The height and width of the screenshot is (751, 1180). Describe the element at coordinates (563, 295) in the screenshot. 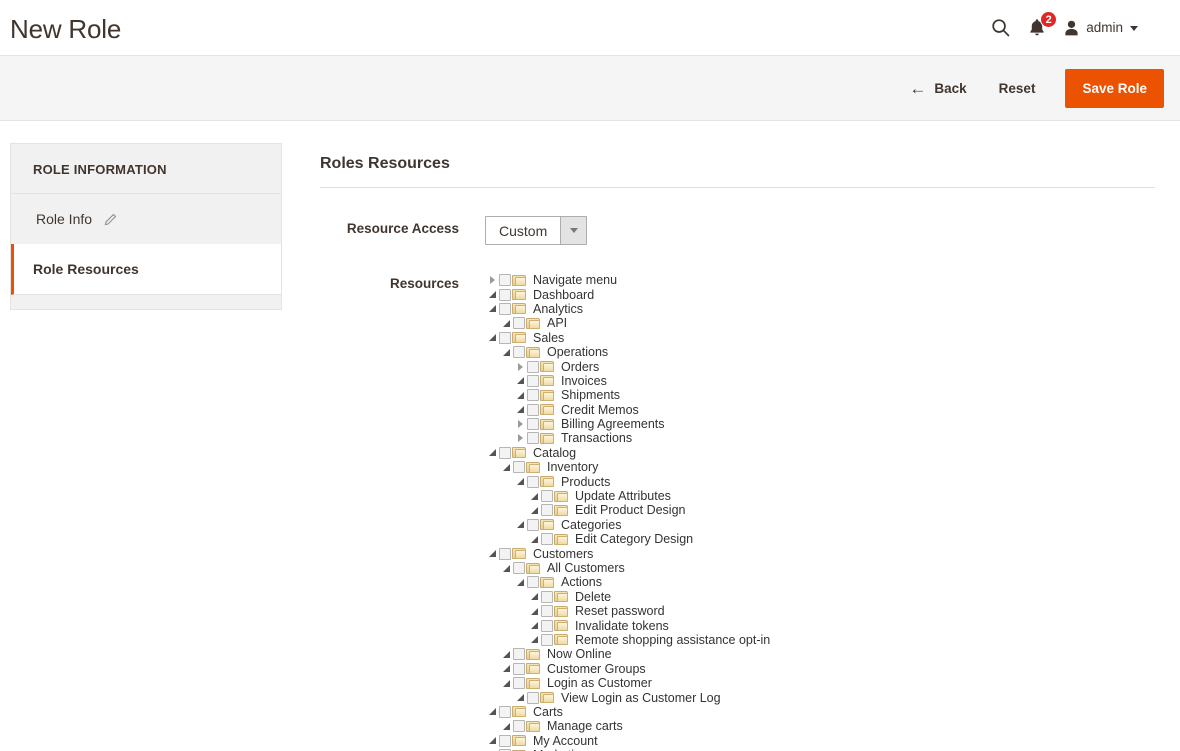

I see `resource-label: Dashboard` at that location.